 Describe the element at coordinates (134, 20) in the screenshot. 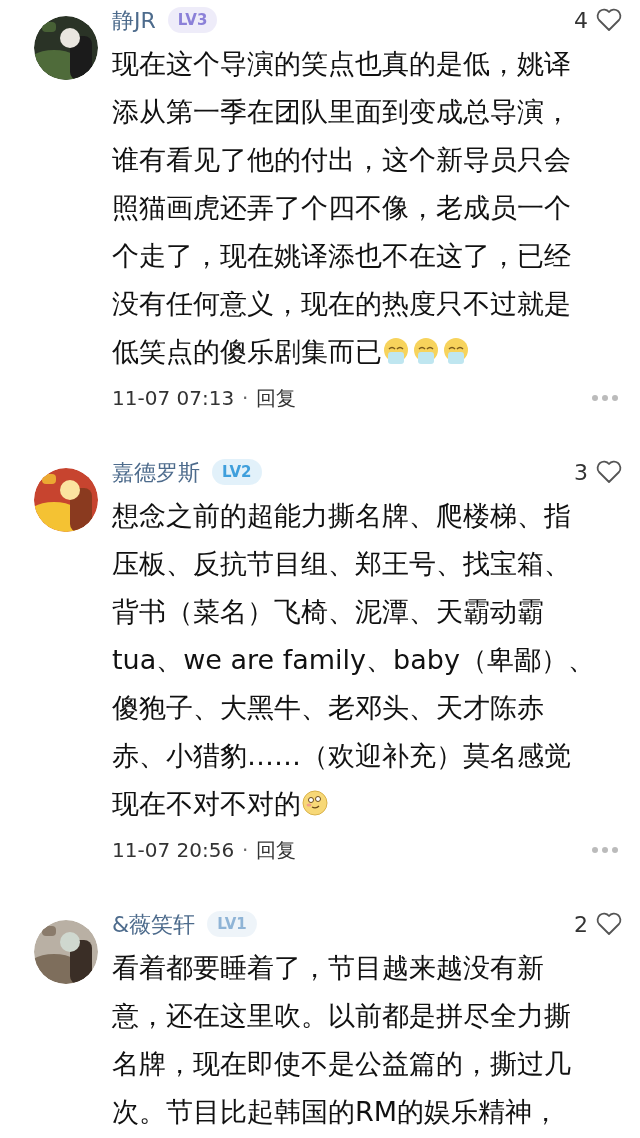

I see `username: 静JR` at that location.